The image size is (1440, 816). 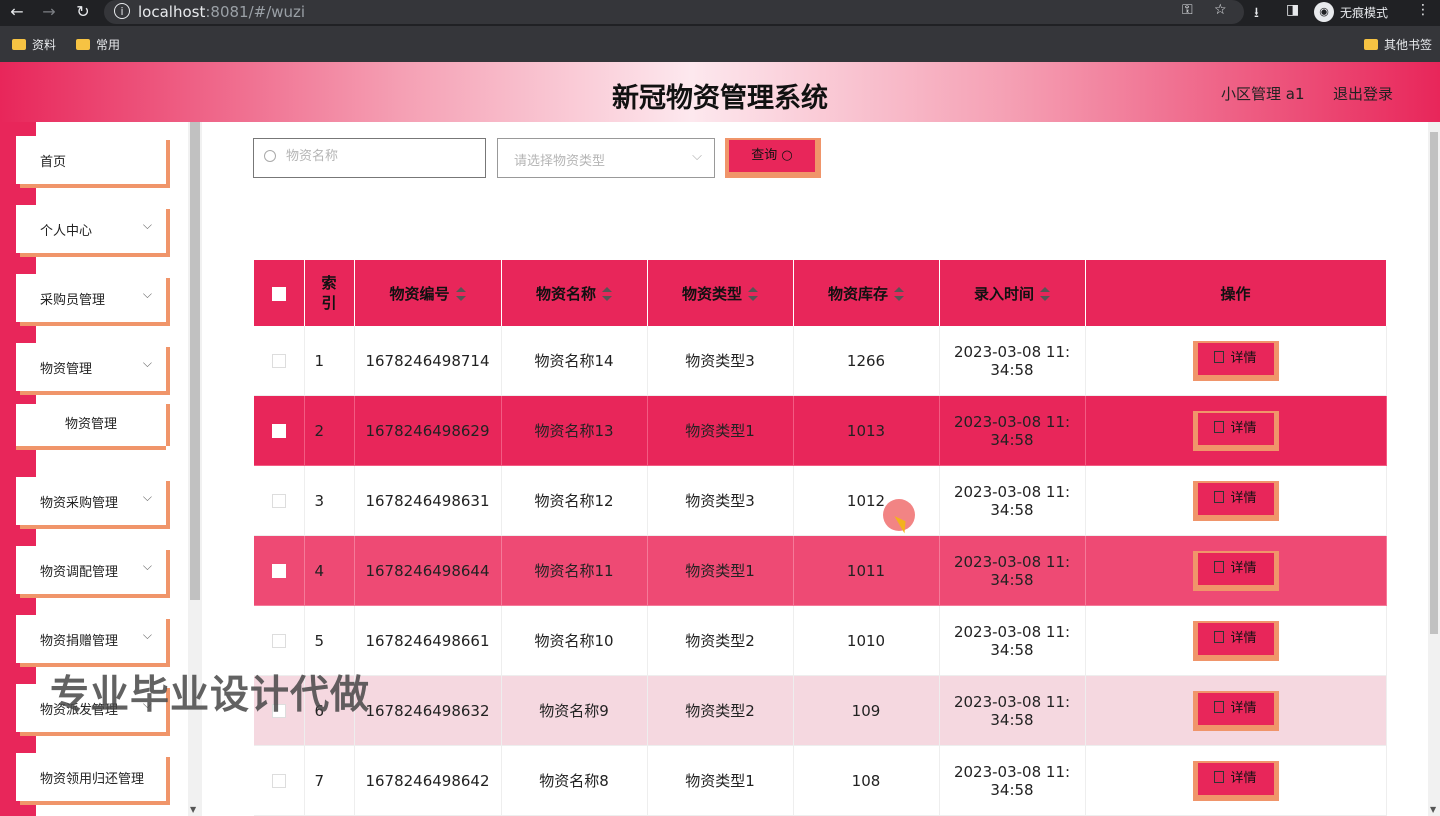 I want to click on cell-text: 4, so click(x=319, y=570).